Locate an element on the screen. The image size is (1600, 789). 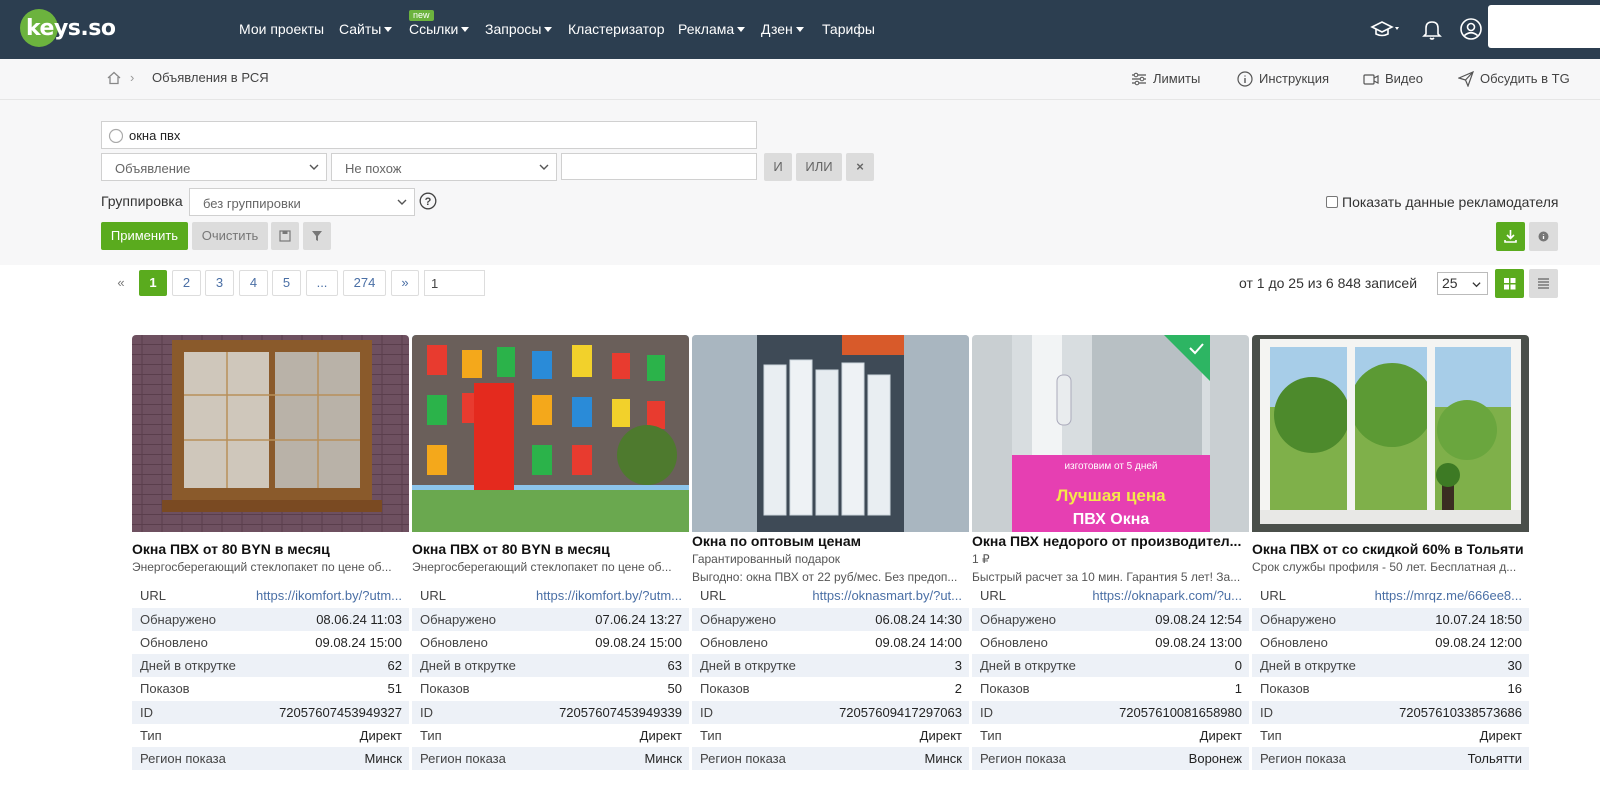
info-button is located at coordinates (1543, 236).